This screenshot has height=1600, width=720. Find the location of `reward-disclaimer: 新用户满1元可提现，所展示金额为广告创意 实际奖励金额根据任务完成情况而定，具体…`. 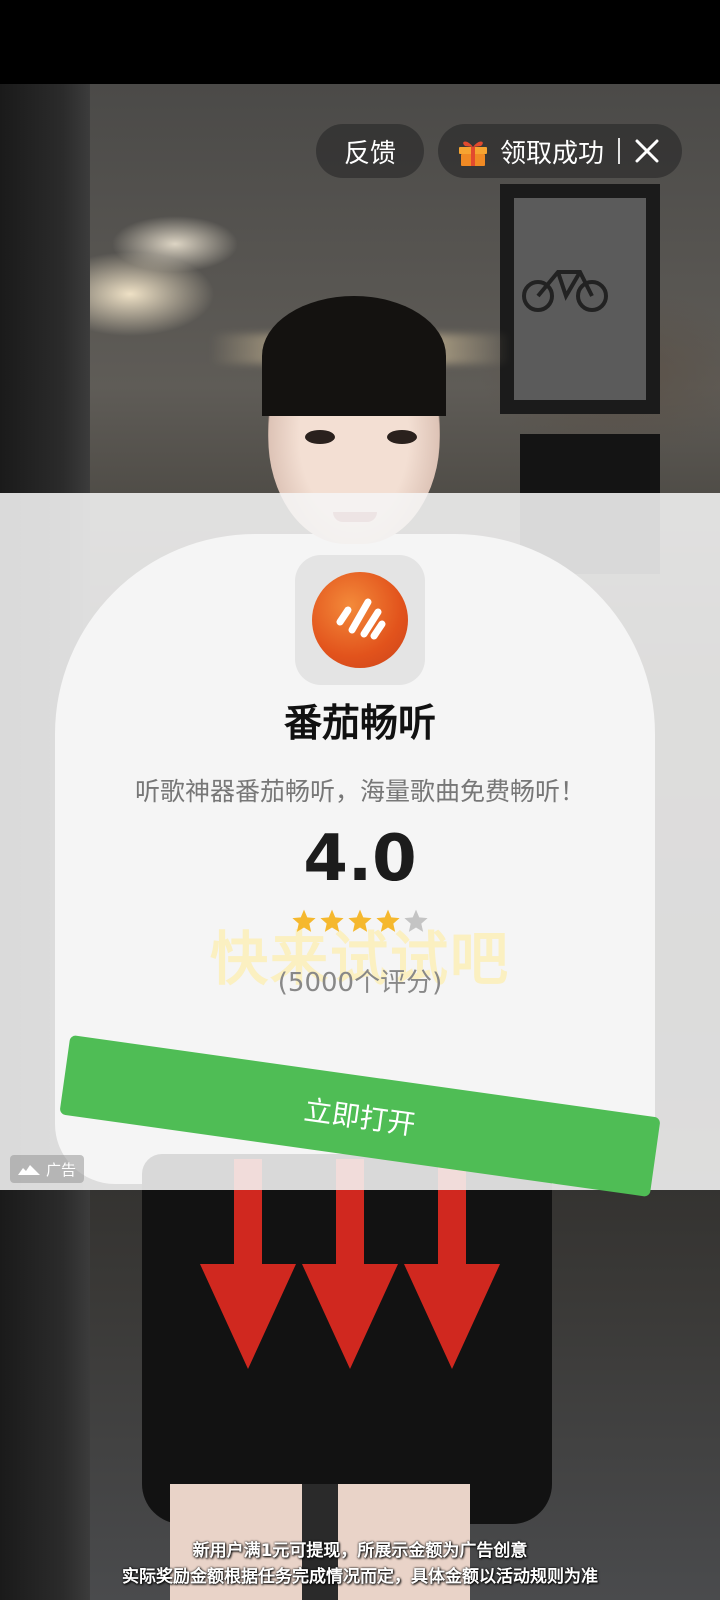

reward-disclaimer: 新用户满1元可提现，所展示金额为广告创意 实际奖励金额根据任务完成情况而定，具体… is located at coordinates (360, 1564).